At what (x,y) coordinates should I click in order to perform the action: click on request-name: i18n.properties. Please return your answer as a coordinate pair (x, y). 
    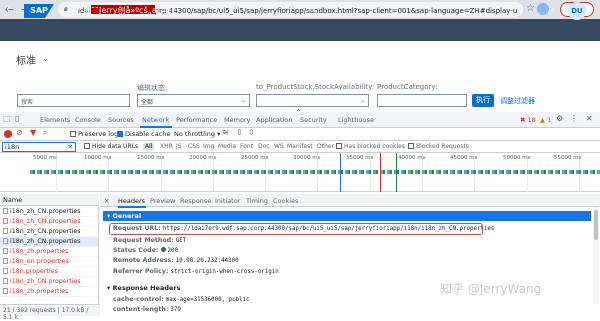
    Looking at the image, I should click on (34, 271).